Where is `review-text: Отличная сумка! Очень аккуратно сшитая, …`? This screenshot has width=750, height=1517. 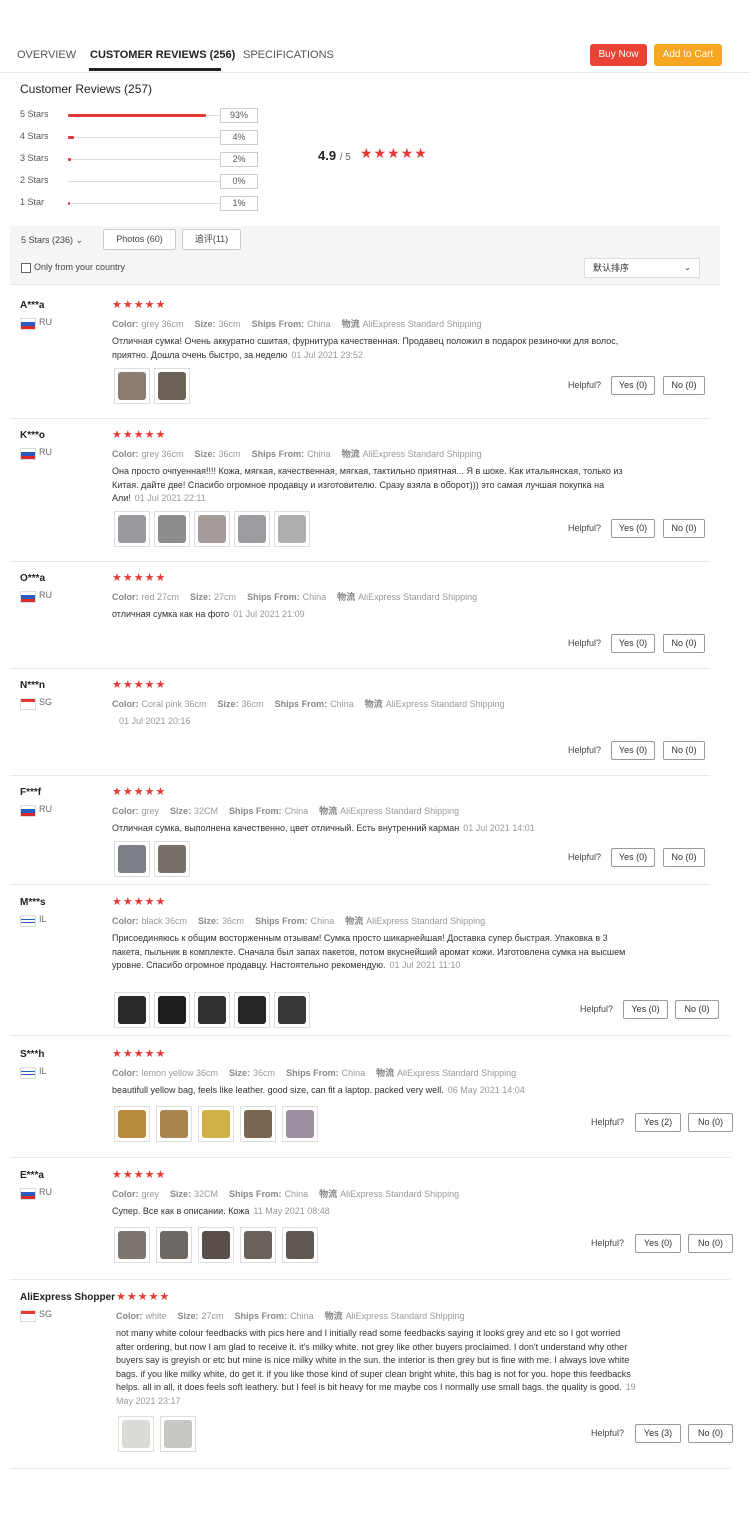 review-text: Отличная сумка! Очень аккуратно сшитая, … is located at coordinates (365, 348).